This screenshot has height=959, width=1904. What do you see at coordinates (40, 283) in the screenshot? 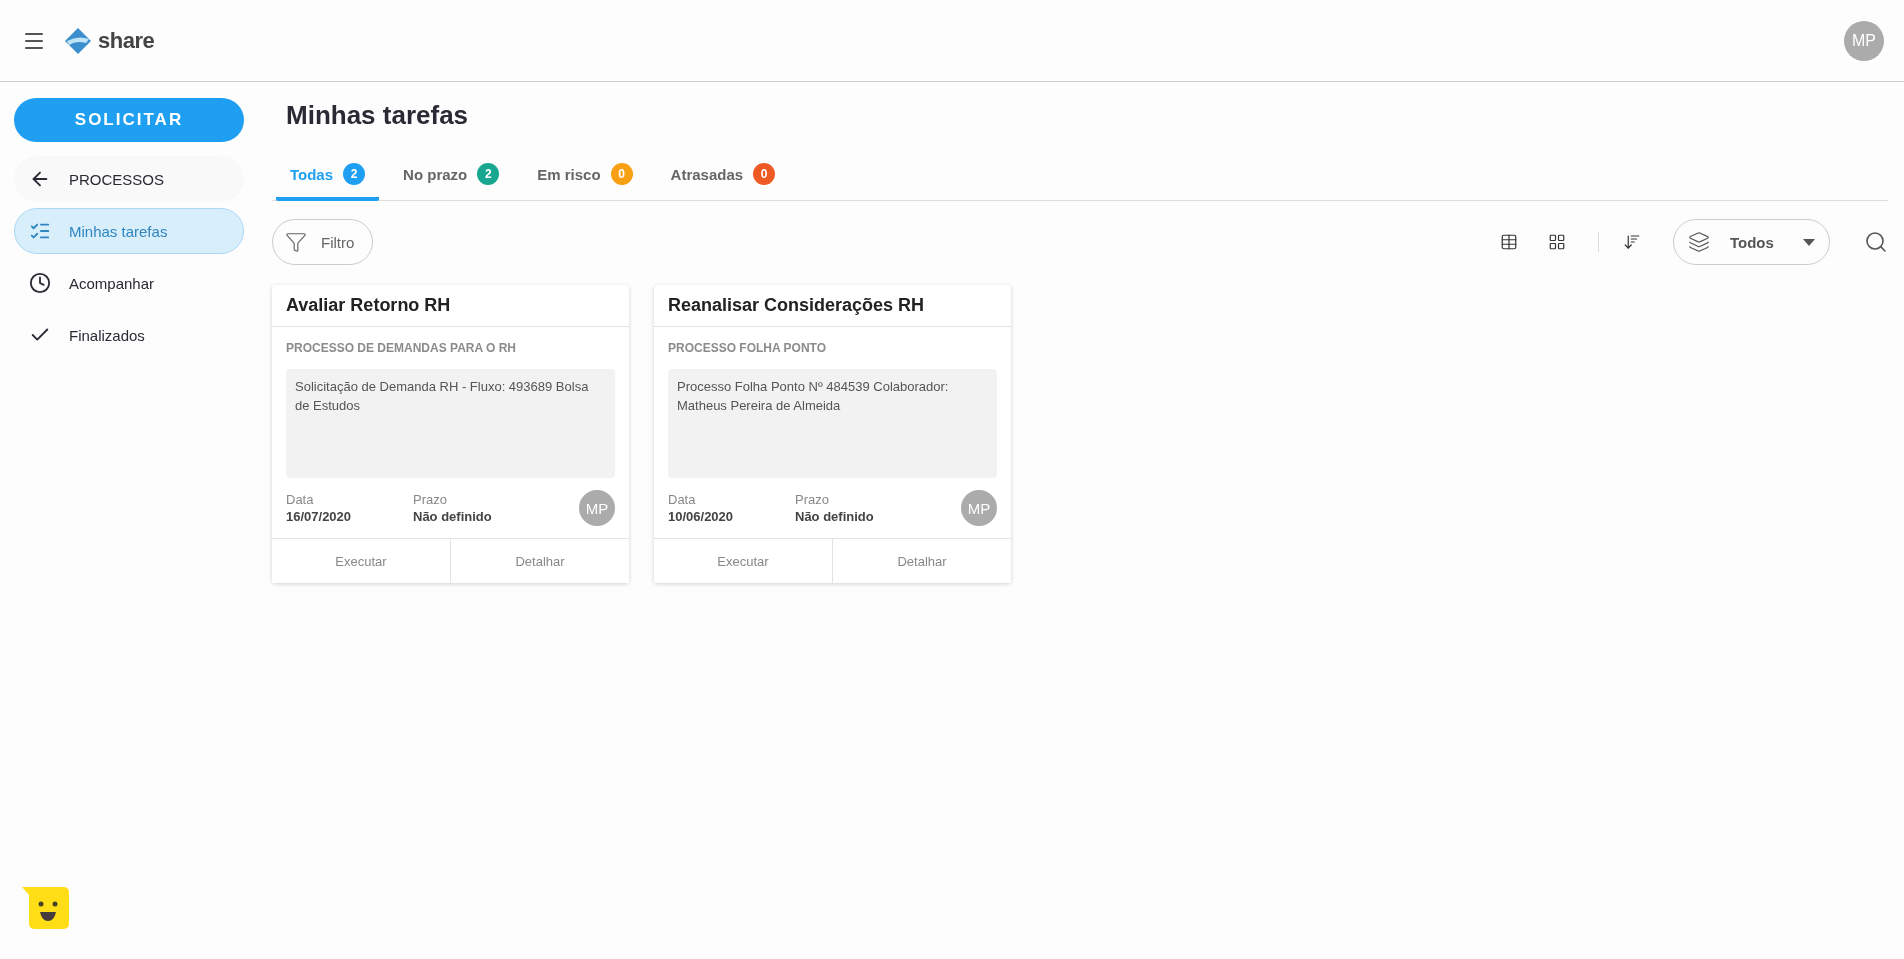
I see `clock-icon` at bounding box center [40, 283].